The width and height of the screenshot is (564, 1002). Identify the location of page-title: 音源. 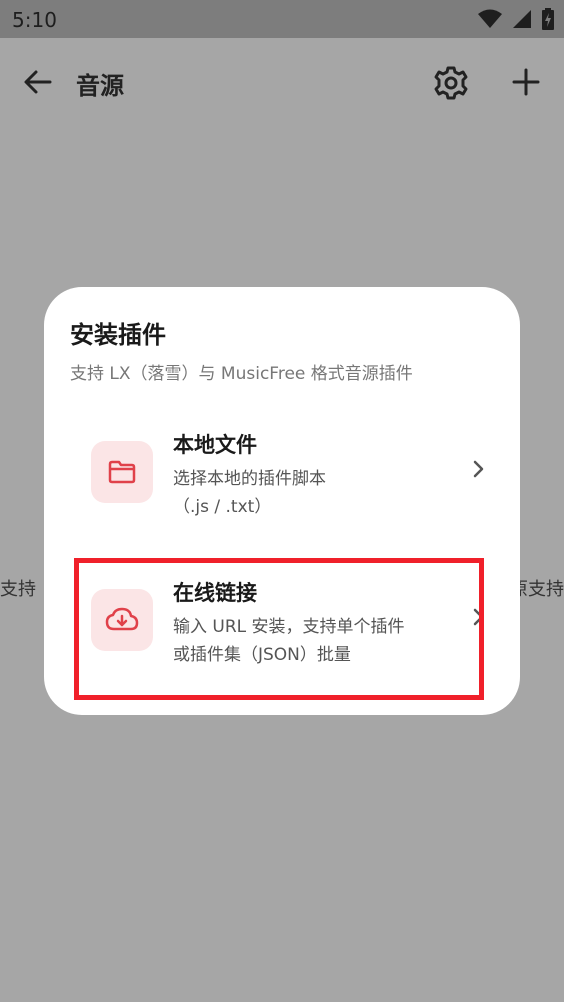
(100, 86).